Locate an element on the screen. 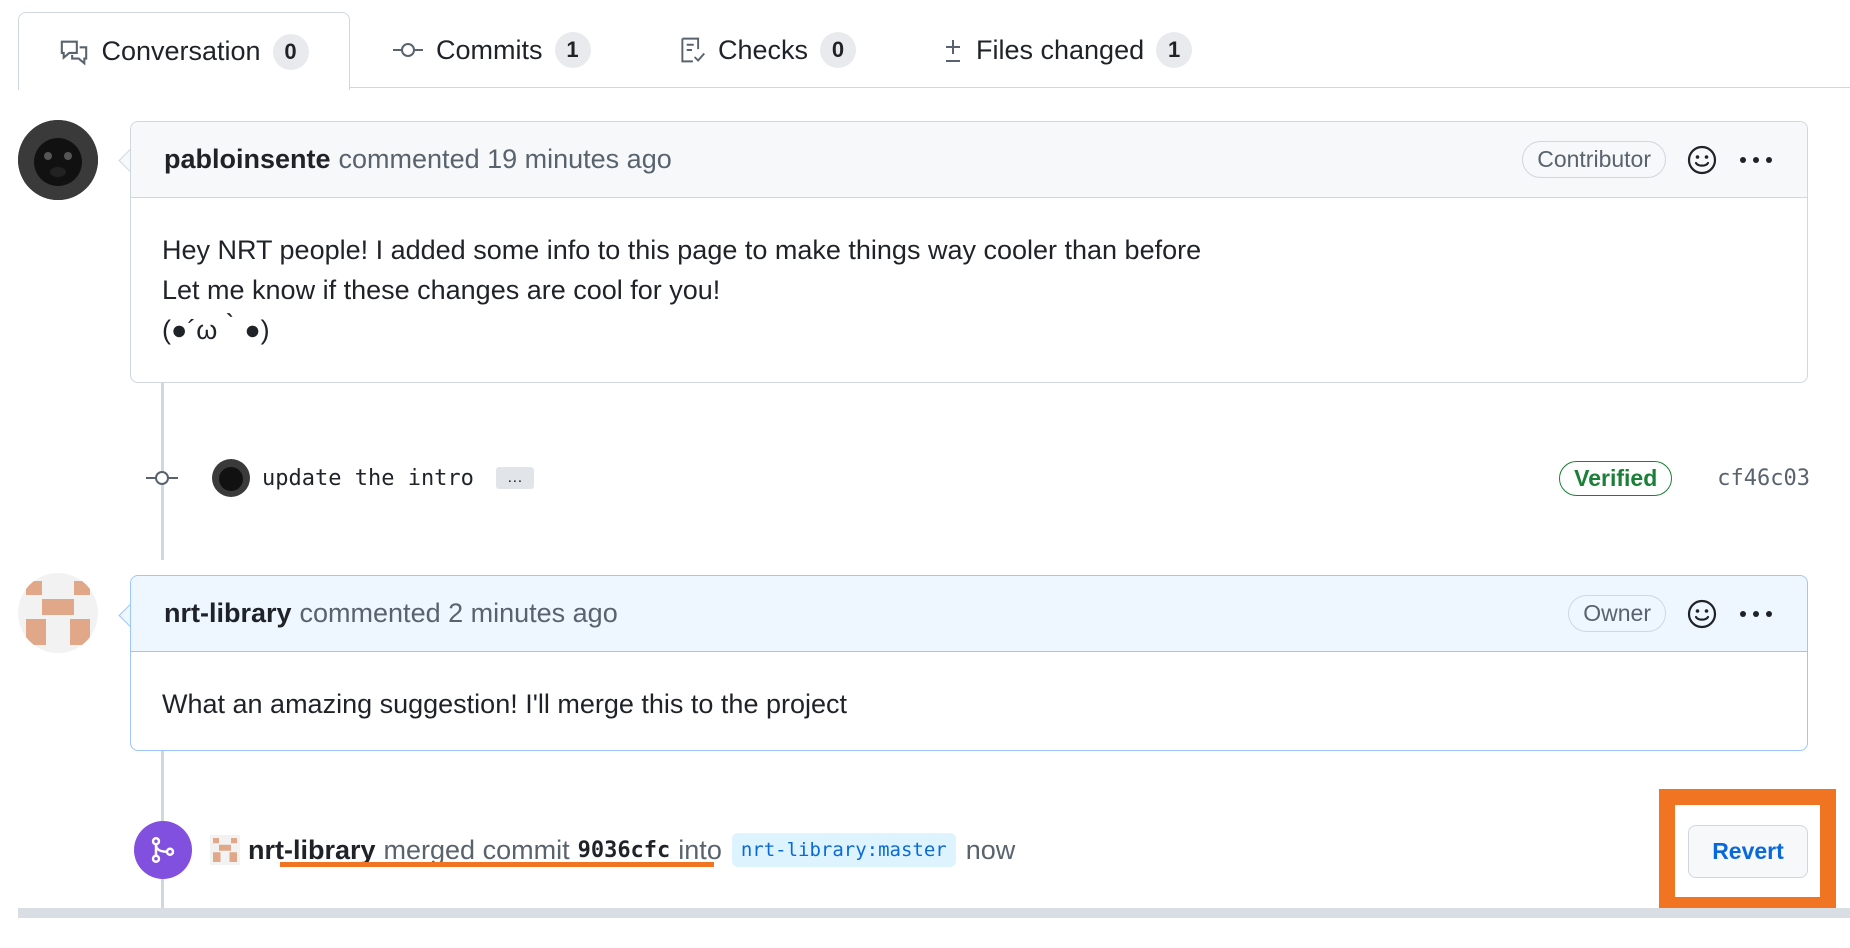  tab-checks: Checks 0 is located at coordinates (767, 50).